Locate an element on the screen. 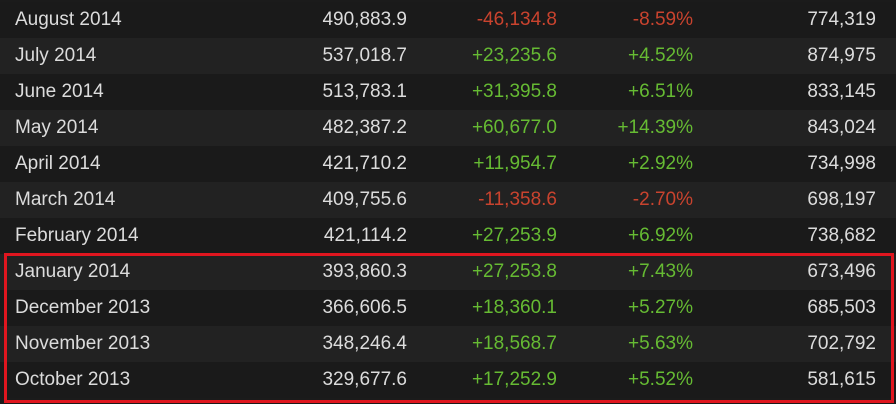 This screenshot has width=896, height=404. avg-players-cell: 329,677.6 is located at coordinates (364, 379).